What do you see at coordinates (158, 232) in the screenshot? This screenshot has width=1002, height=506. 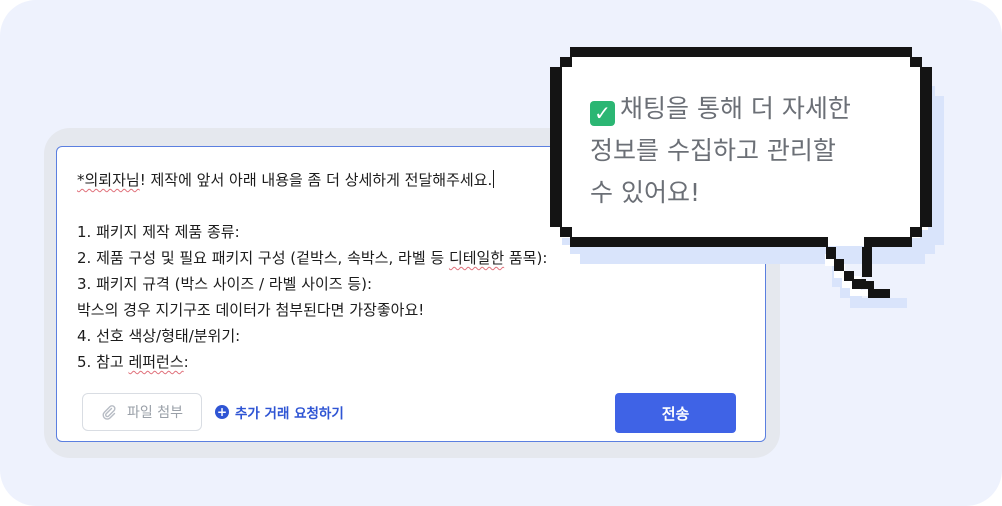 I see `item-product-type: 1. 패키지 제작 제품 종류:` at bounding box center [158, 232].